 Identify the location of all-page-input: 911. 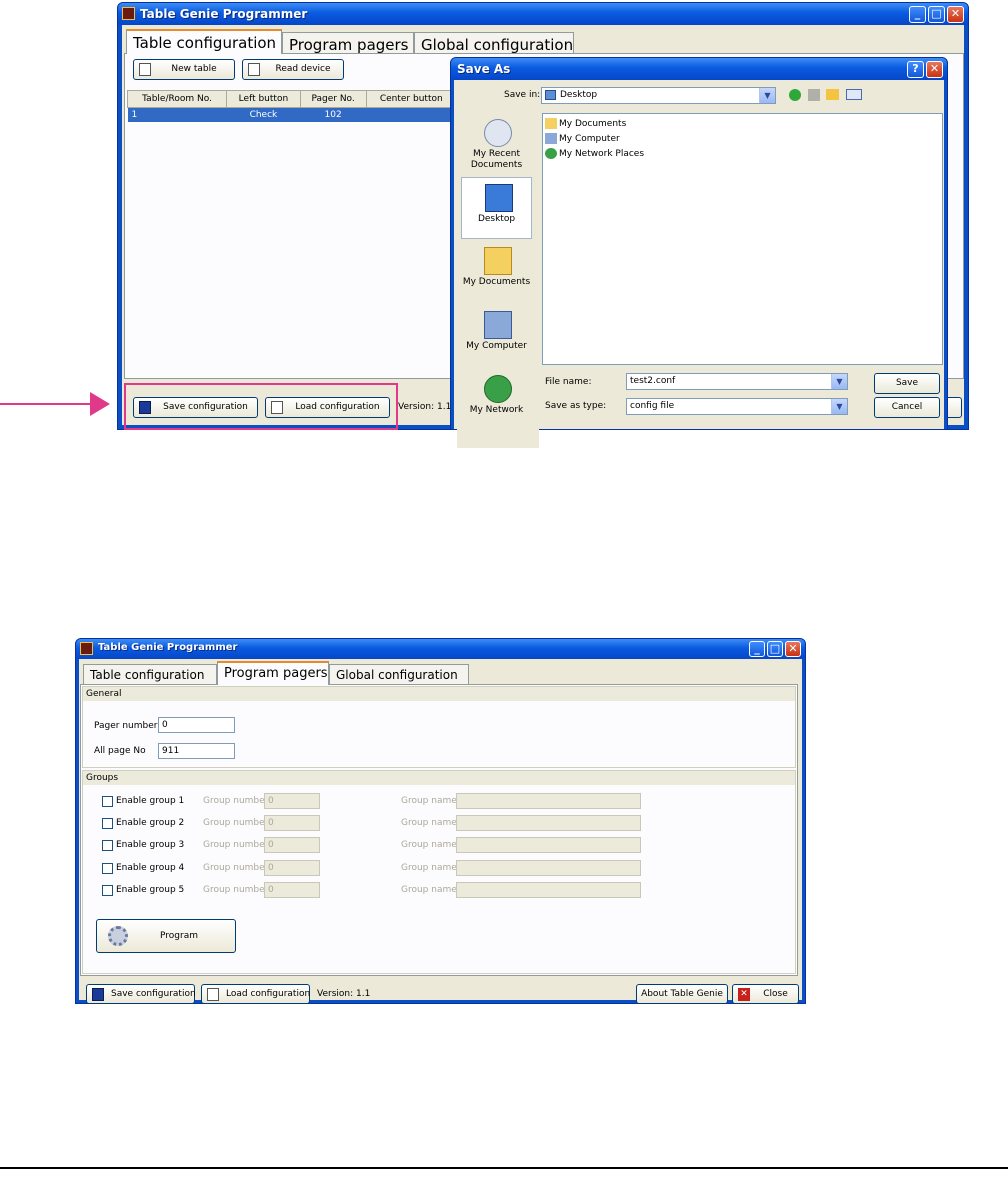
(196, 751).